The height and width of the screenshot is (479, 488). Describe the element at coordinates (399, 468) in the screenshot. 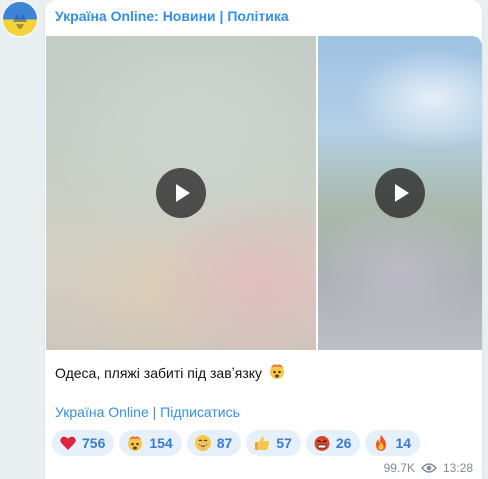

I see `views-count: 99.7K` at that location.